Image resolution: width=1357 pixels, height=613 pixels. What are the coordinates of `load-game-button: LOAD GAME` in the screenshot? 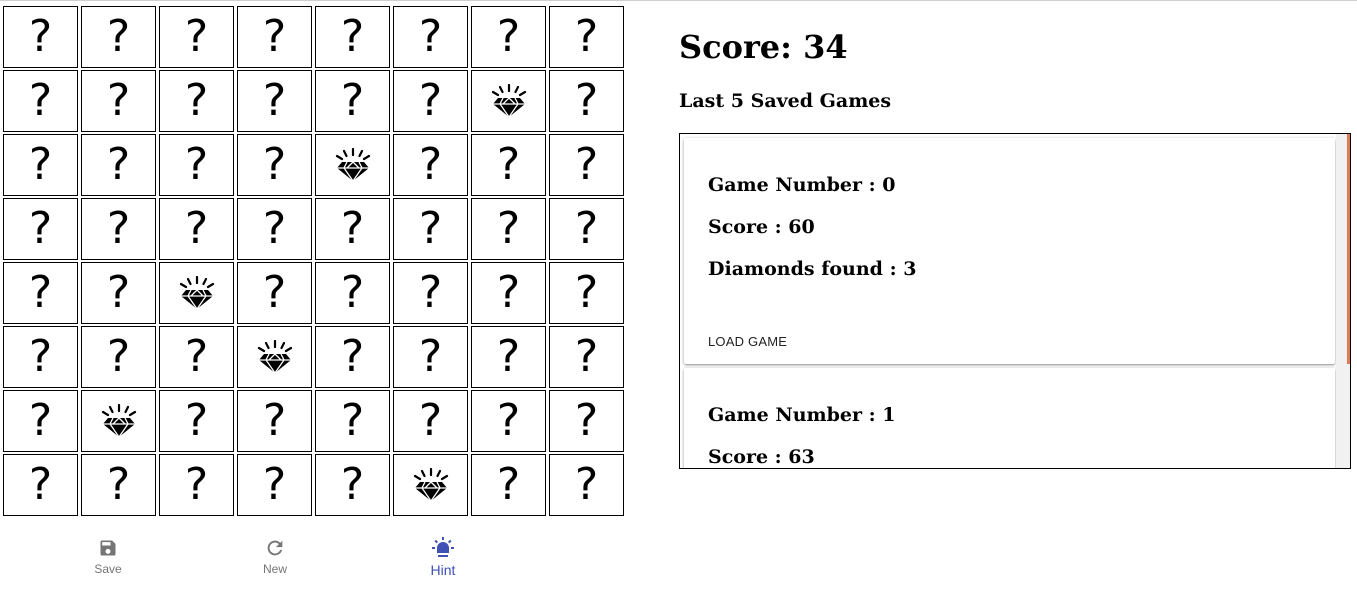 It's located at (747, 341).